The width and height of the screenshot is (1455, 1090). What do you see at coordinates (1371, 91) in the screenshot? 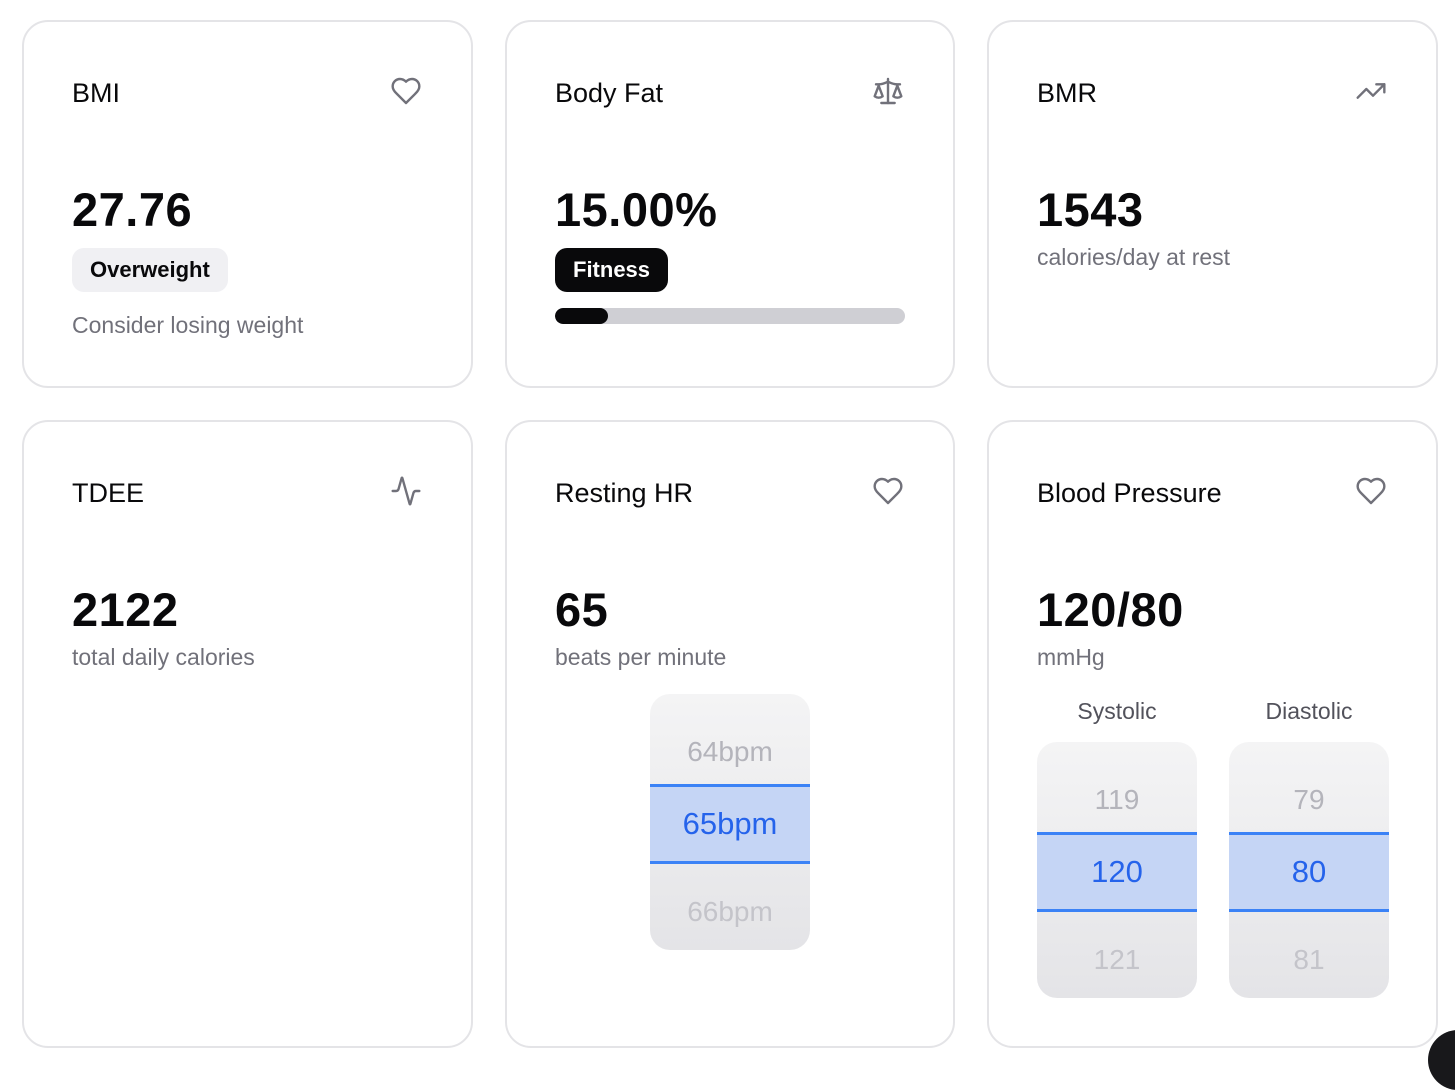
I see `trending-up-icon` at bounding box center [1371, 91].